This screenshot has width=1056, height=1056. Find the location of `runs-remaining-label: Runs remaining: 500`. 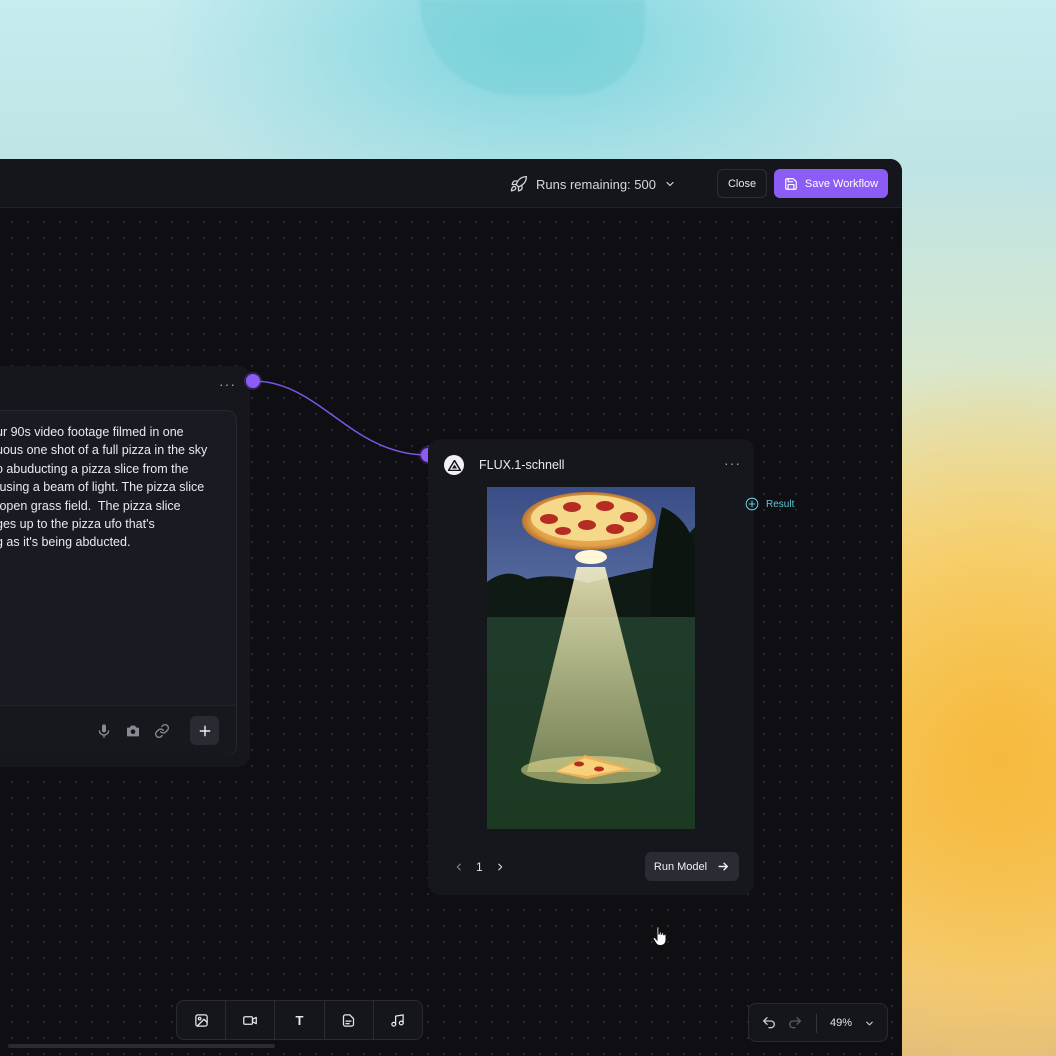

runs-remaining-label: Runs remaining: 500 is located at coordinates (596, 184).